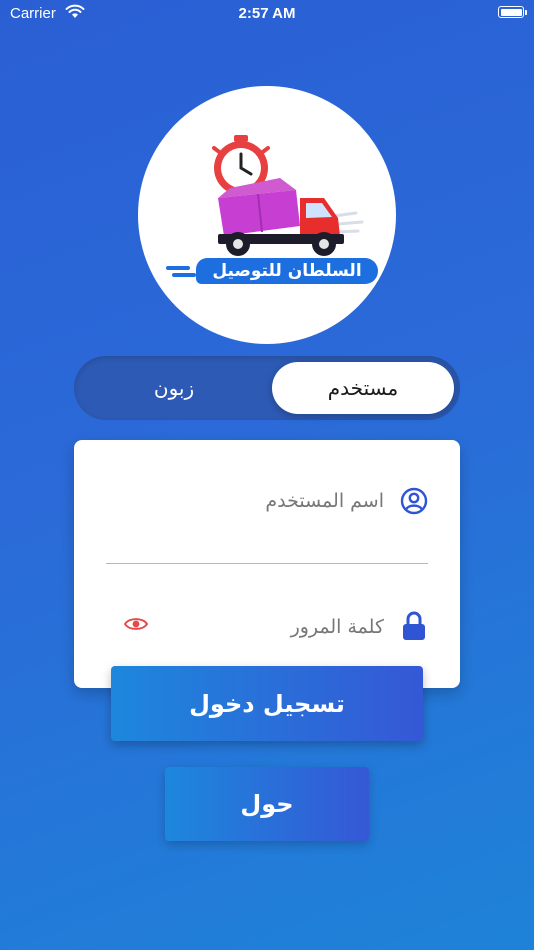 The width and height of the screenshot is (534, 950). I want to click on battery-icon, so click(511, 12).